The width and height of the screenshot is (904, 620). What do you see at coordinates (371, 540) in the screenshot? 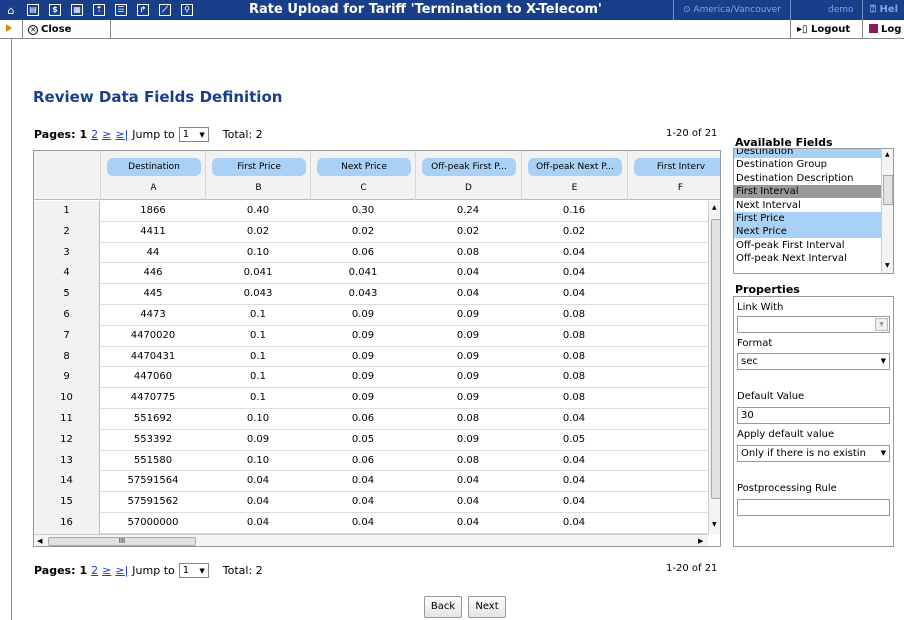
I see `horizontal-scrollbar: ◀ III ▶` at bounding box center [371, 540].